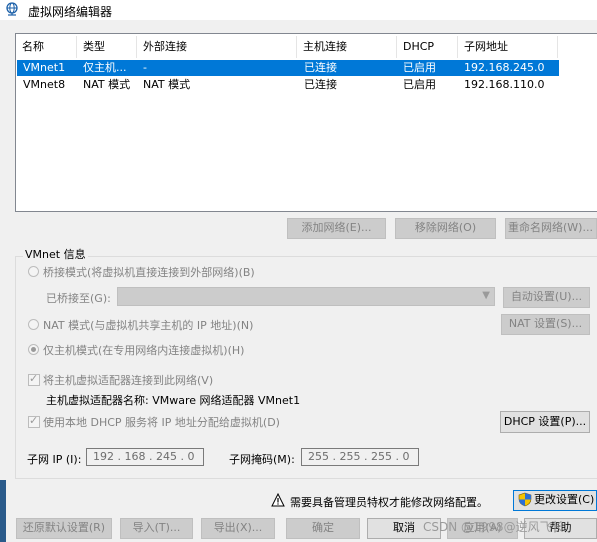  What do you see at coordinates (298, 10) in the screenshot?
I see `title-bar: 虚拟网络编辑器` at bounding box center [298, 10].